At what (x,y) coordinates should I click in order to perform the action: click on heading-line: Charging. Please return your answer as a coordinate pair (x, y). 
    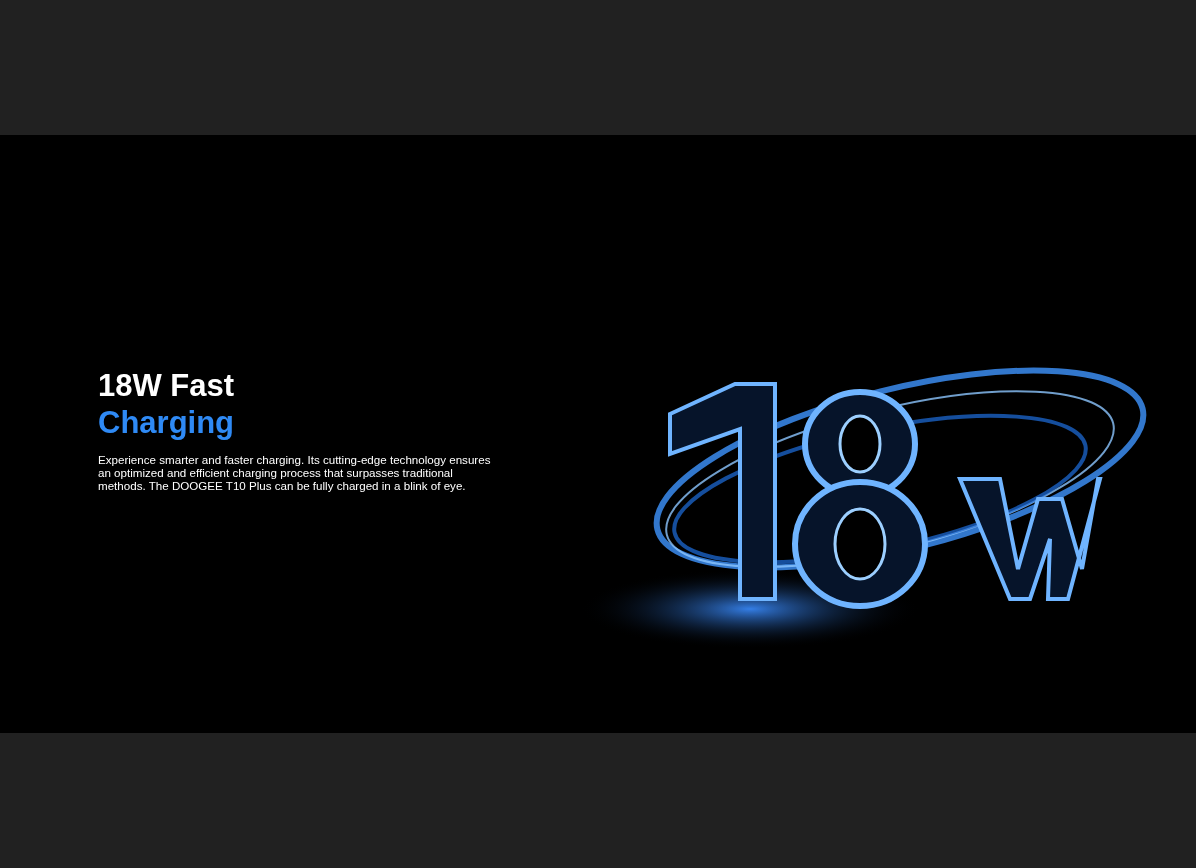
    Looking at the image, I should click on (166, 422).